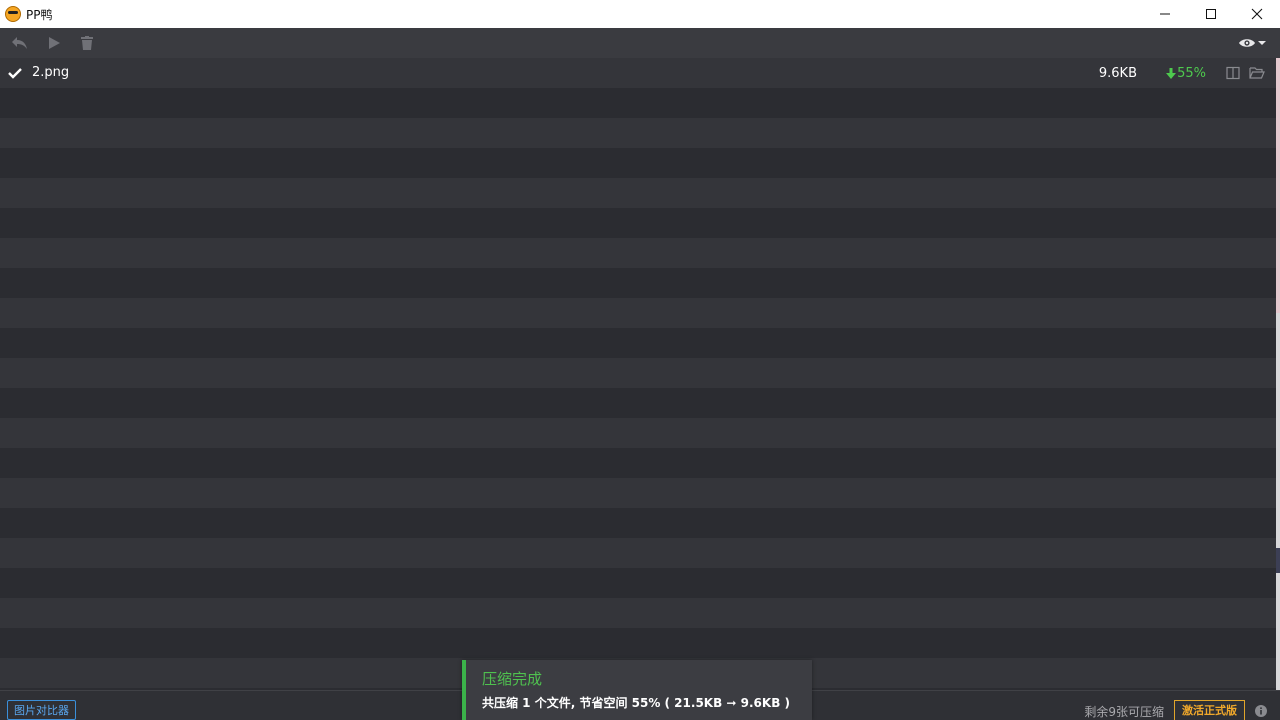 The width and height of the screenshot is (1280, 720). I want to click on view-menu-button, so click(1252, 43).